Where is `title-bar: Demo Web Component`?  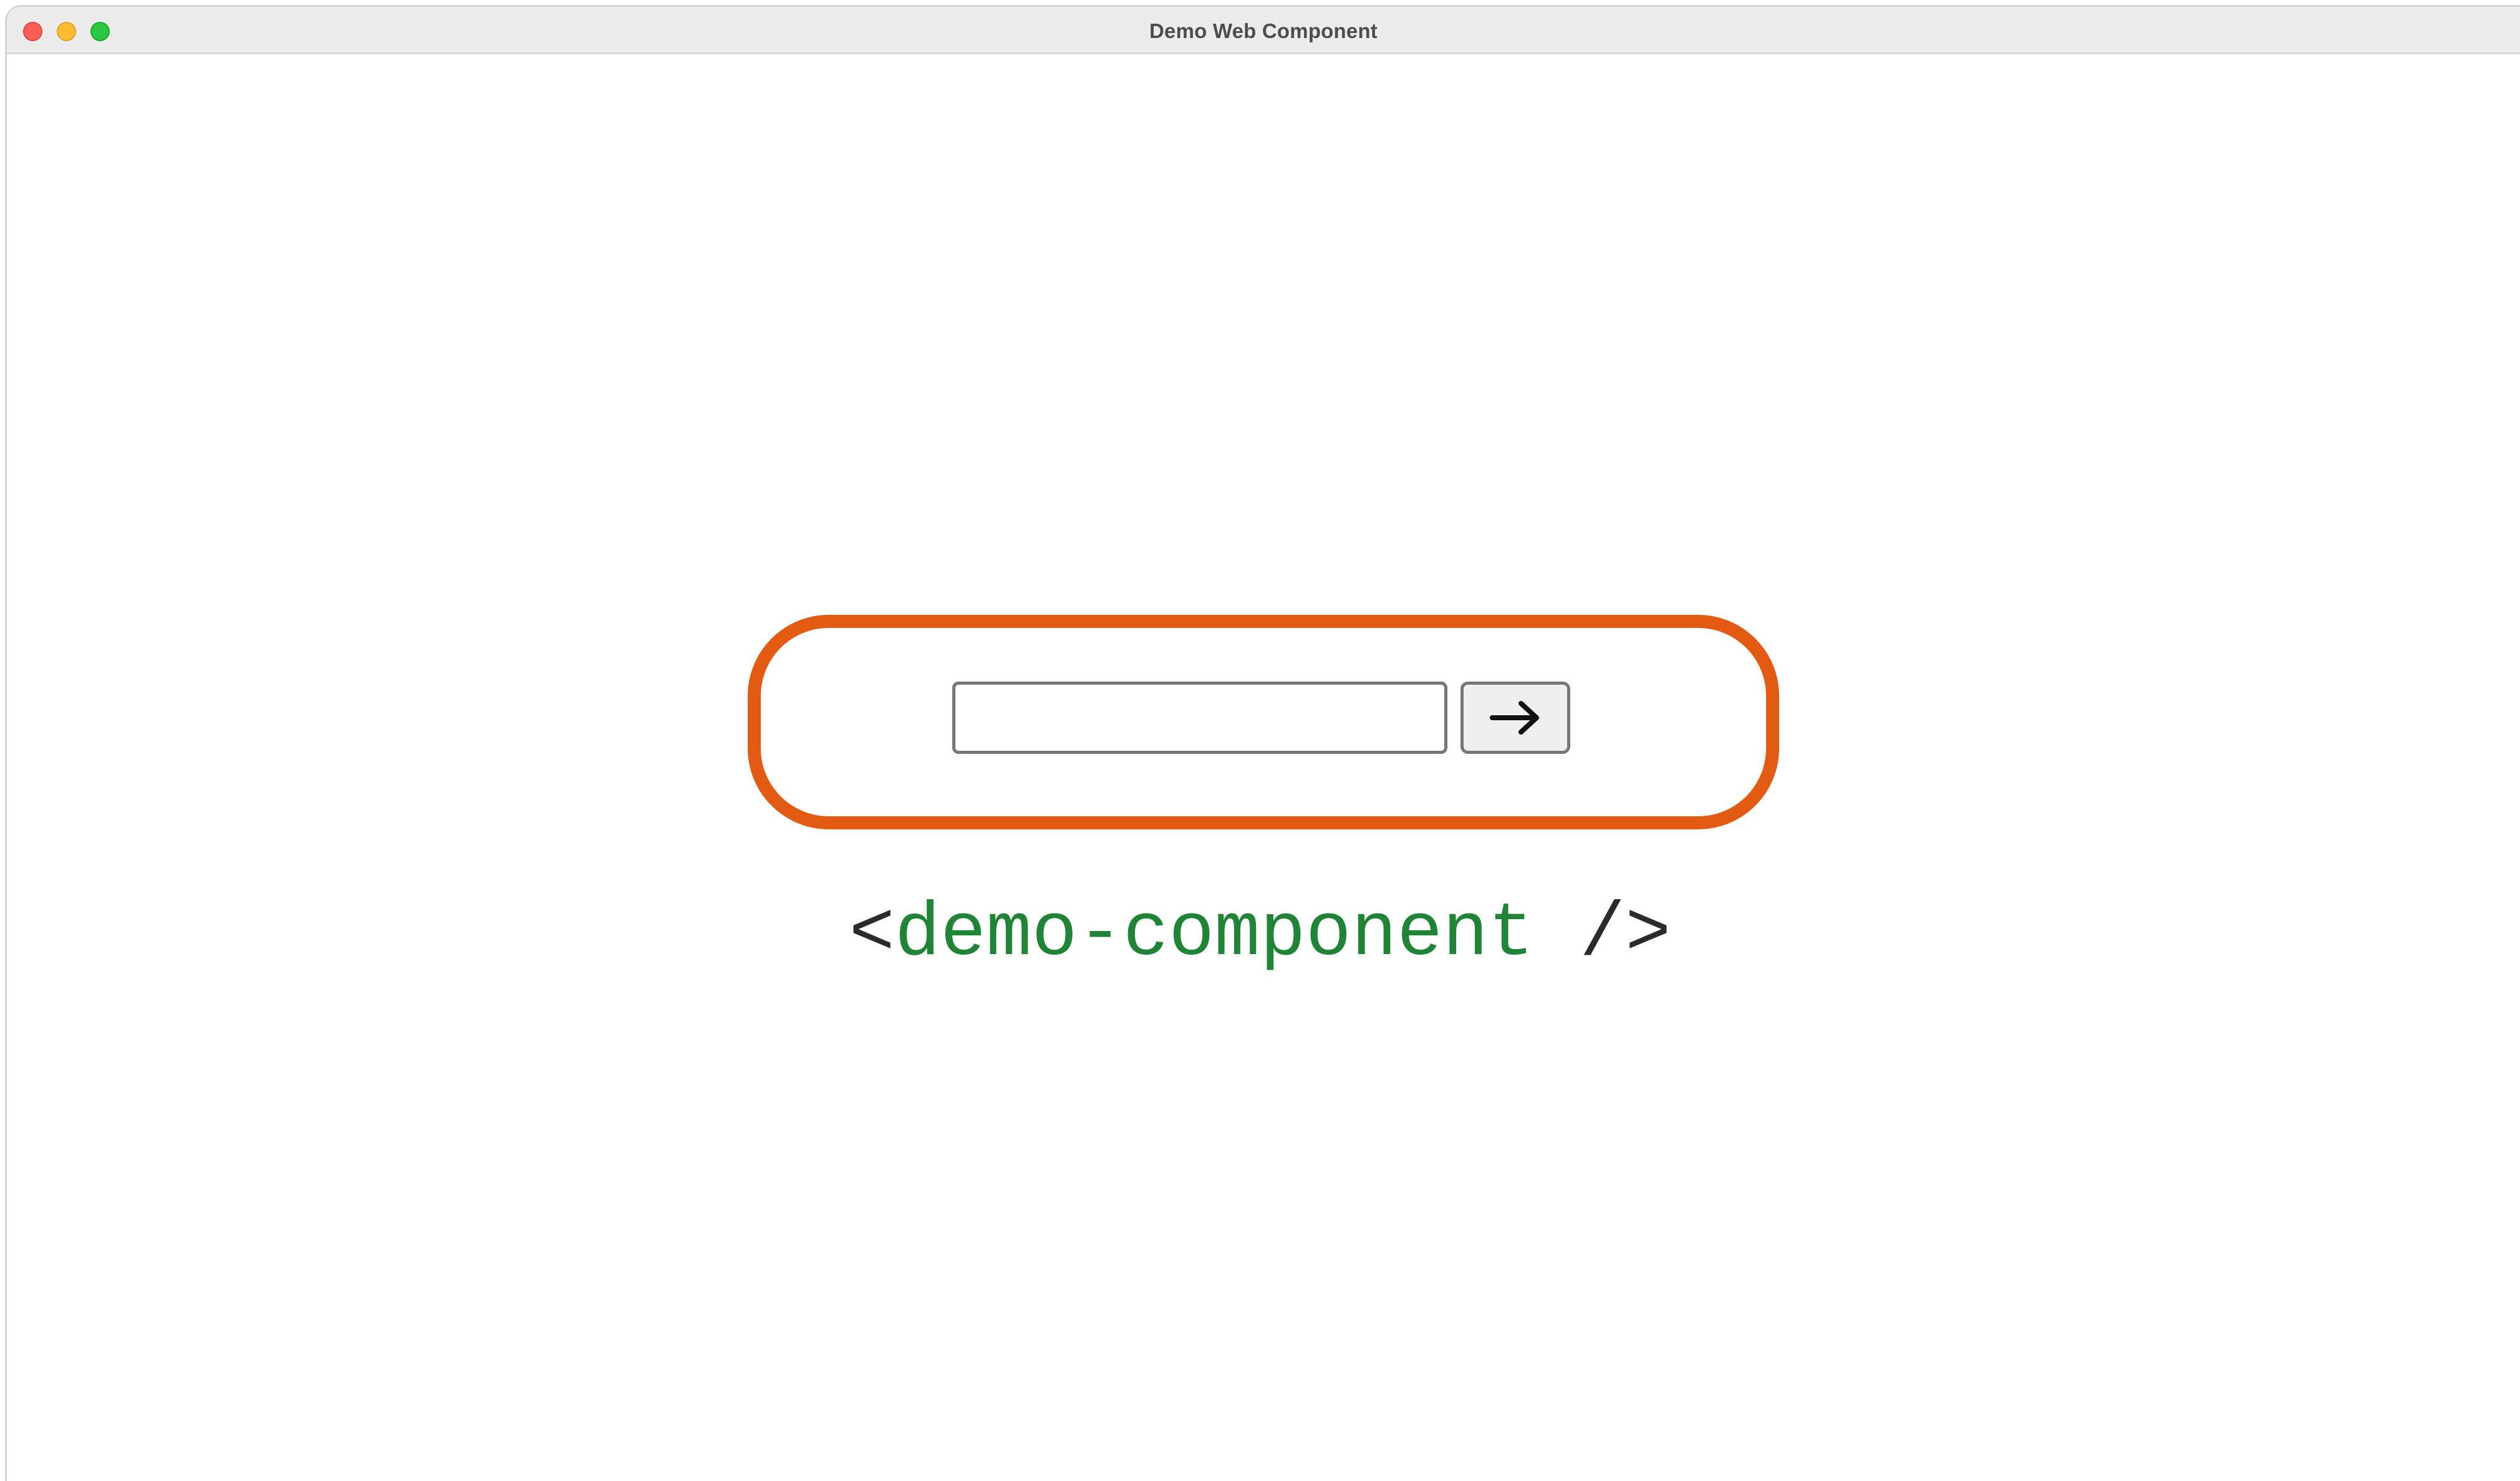 title-bar: Demo Web Component is located at coordinates (1264, 30).